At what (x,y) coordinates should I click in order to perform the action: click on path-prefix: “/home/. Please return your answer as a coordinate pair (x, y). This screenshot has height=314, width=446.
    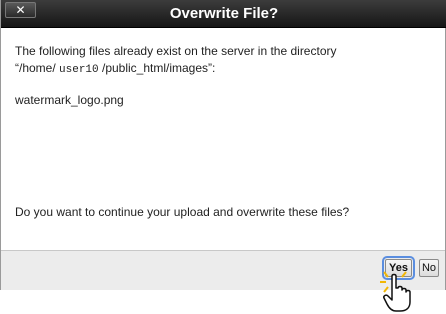
    Looking at the image, I should click on (35, 68).